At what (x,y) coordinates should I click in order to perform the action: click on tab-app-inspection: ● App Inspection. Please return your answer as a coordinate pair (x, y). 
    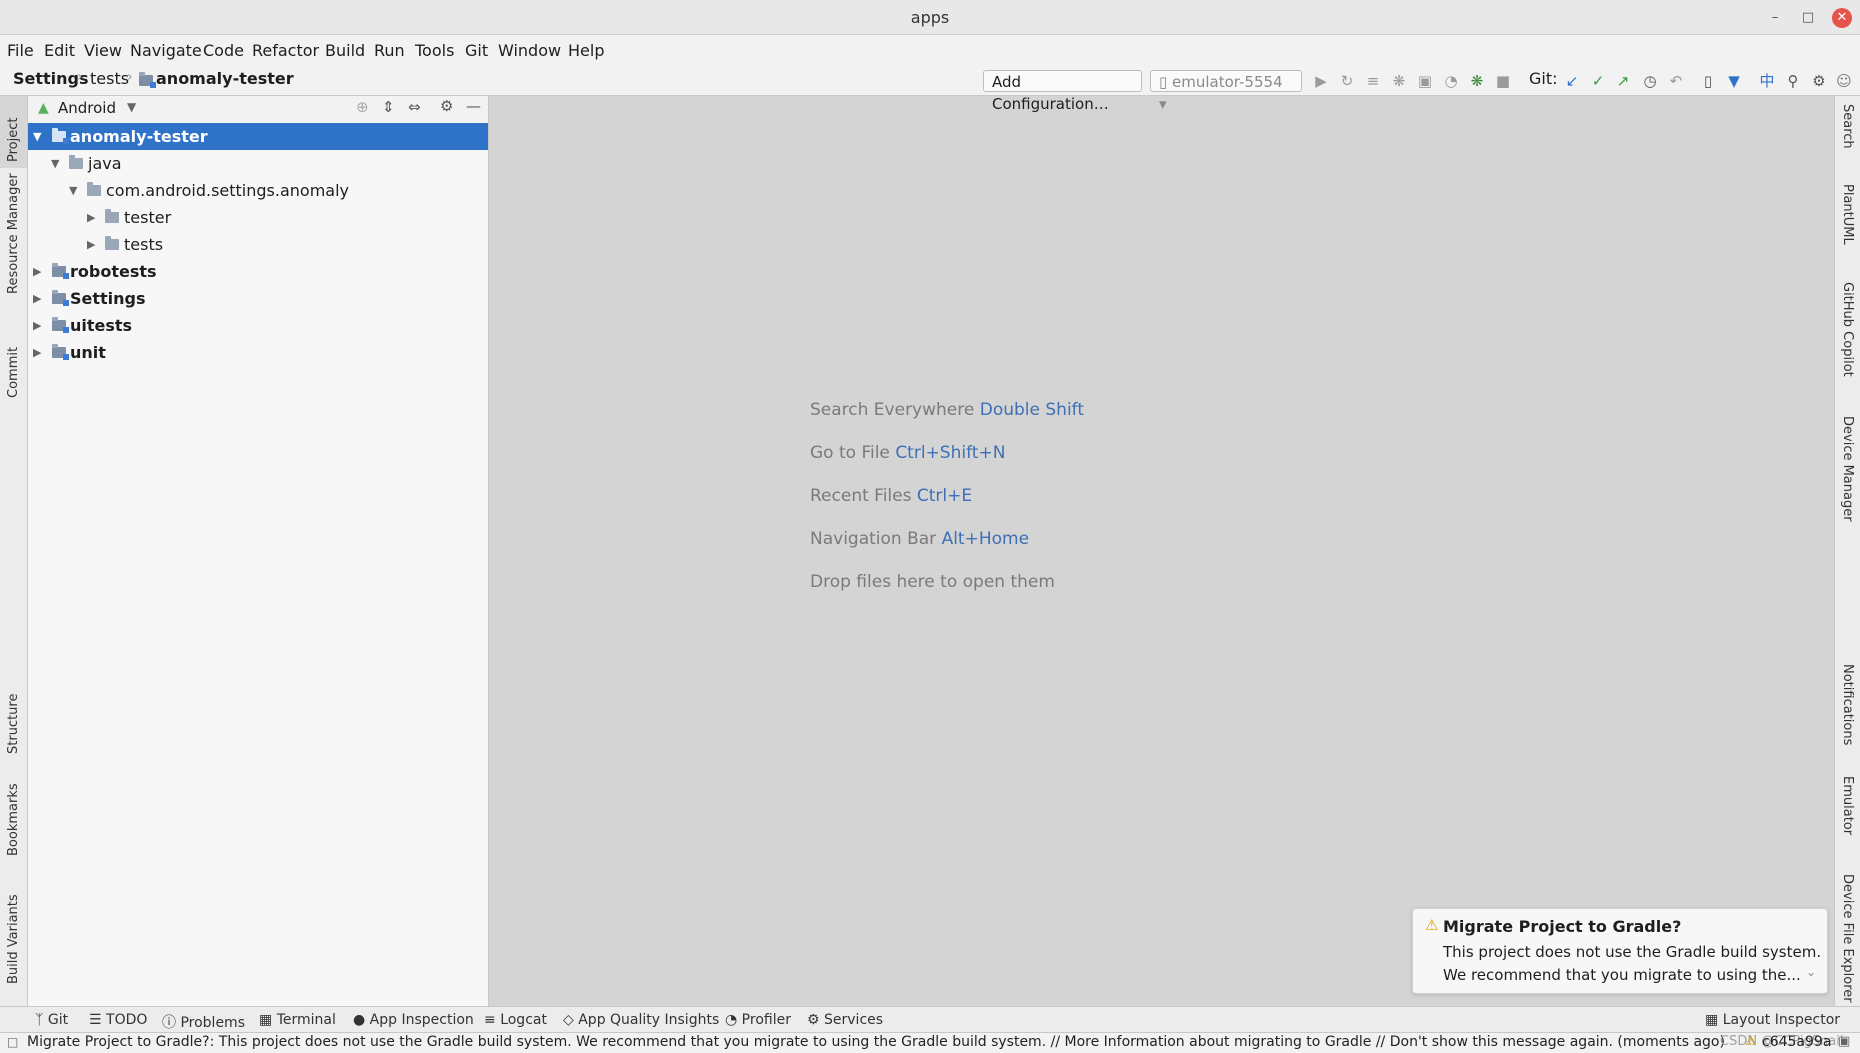
    Looking at the image, I should click on (413, 1020).